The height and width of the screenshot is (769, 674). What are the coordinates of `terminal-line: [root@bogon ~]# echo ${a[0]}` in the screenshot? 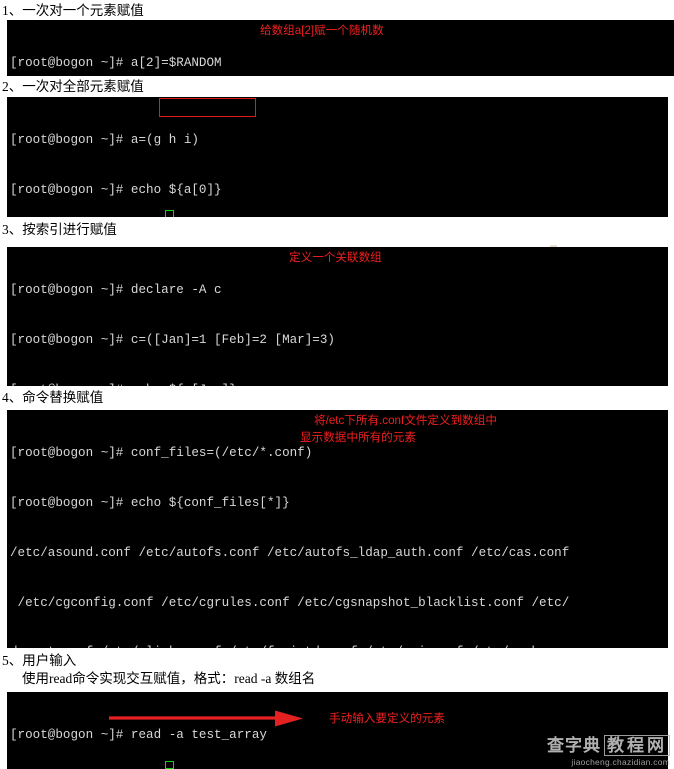 It's located at (116, 189).